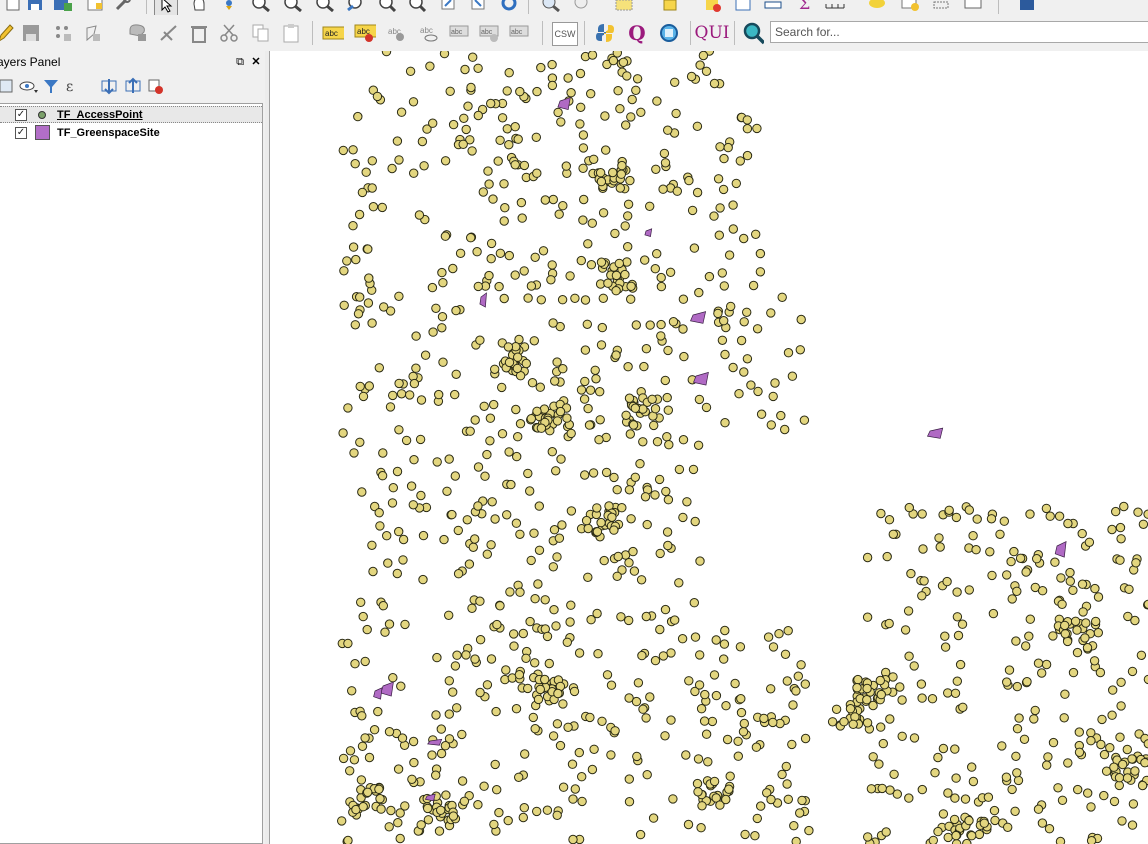  What do you see at coordinates (333, 33) in the screenshot?
I see `label-icon: abc` at bounding box center [333, 33].